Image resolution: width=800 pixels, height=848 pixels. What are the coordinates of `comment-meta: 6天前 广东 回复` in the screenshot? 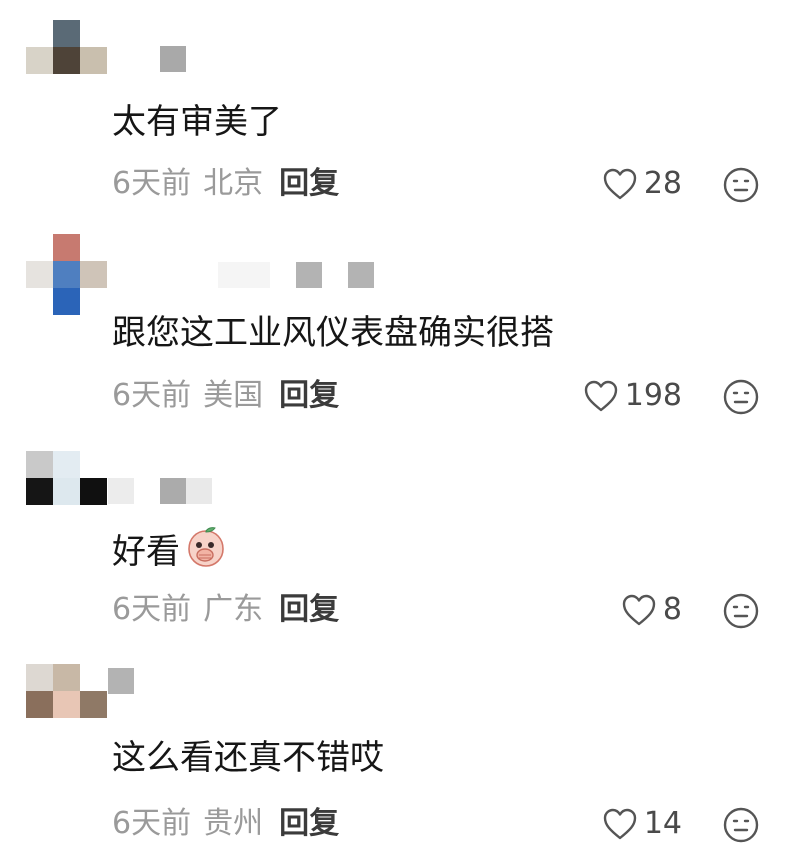 It's located at (225, 610).